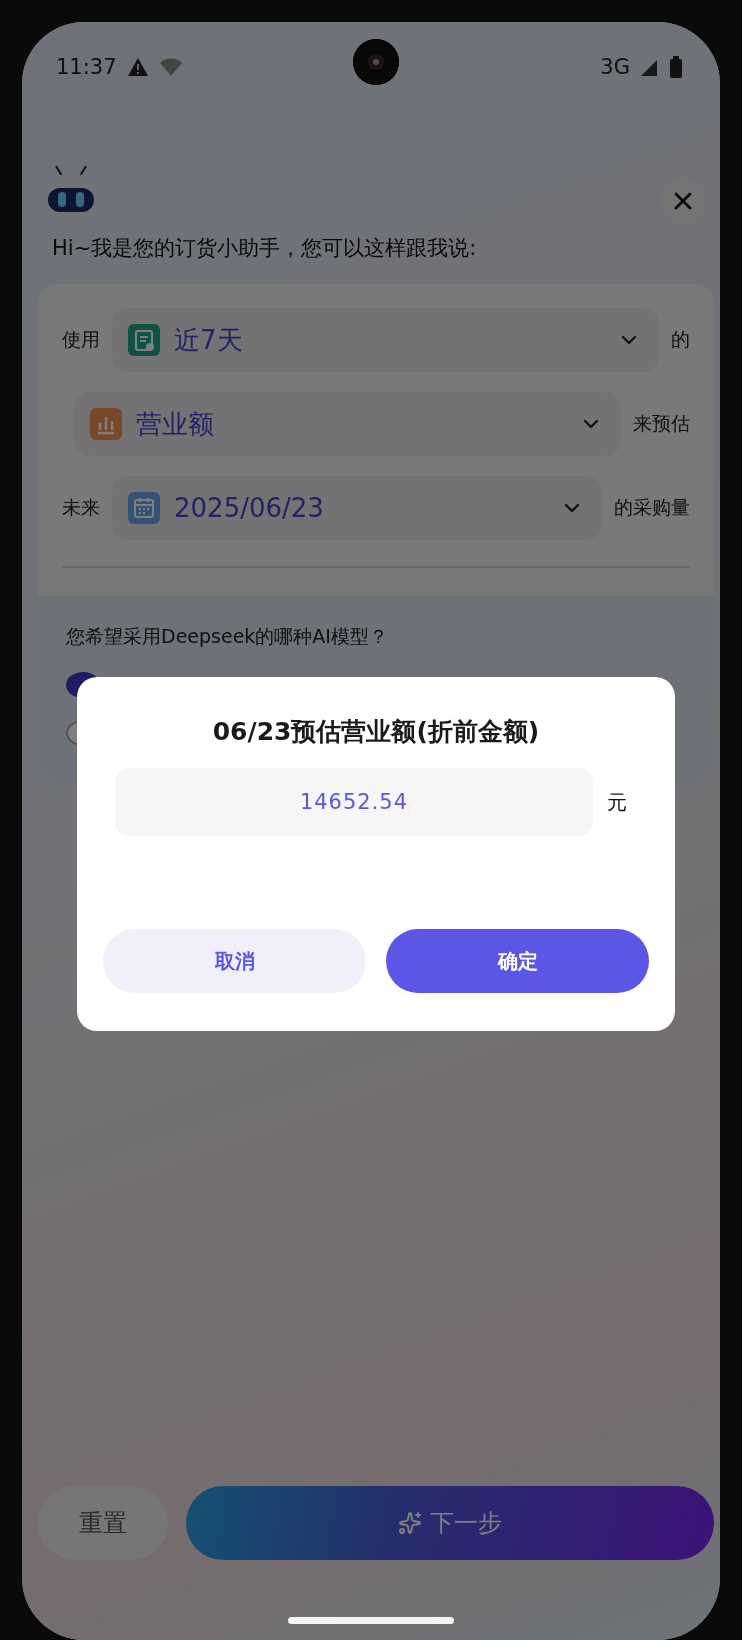 This screenshot has height=1640, width=742. I want to click on sparkle-icon, so click(410, 1523).